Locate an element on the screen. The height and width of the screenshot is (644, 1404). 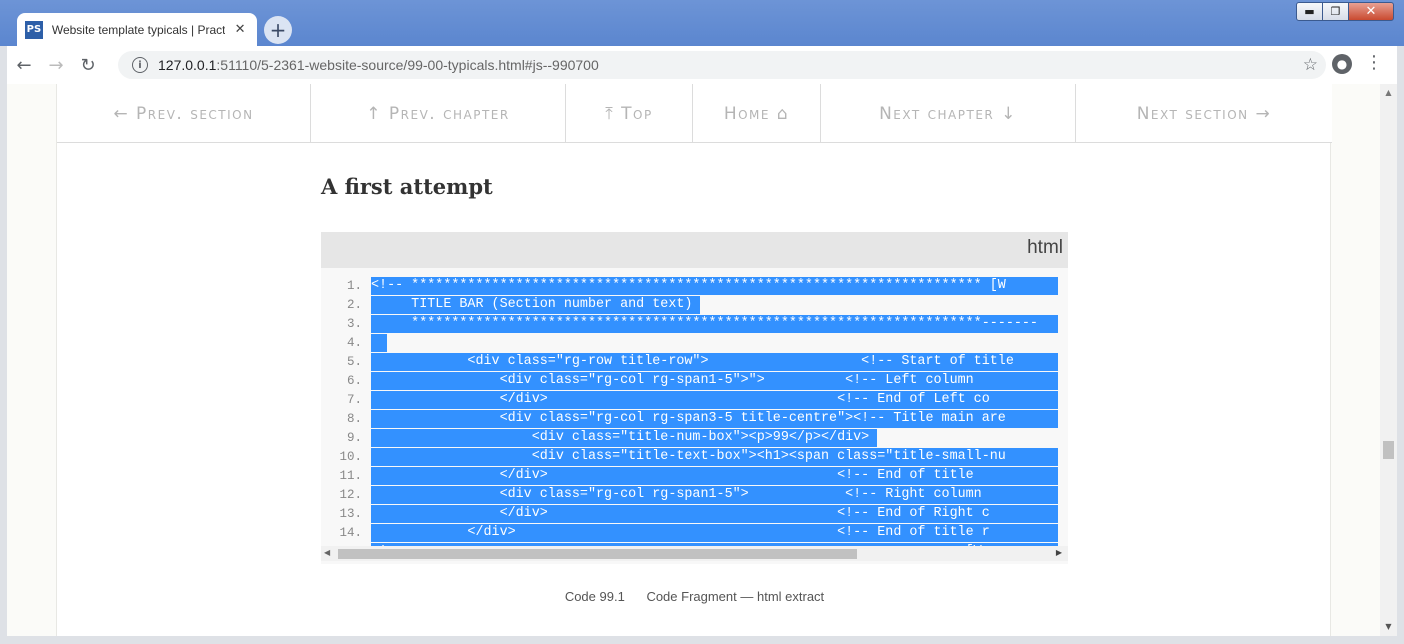
nav-link-4: Next chapter ↓ is located at coordinates (948, 113).